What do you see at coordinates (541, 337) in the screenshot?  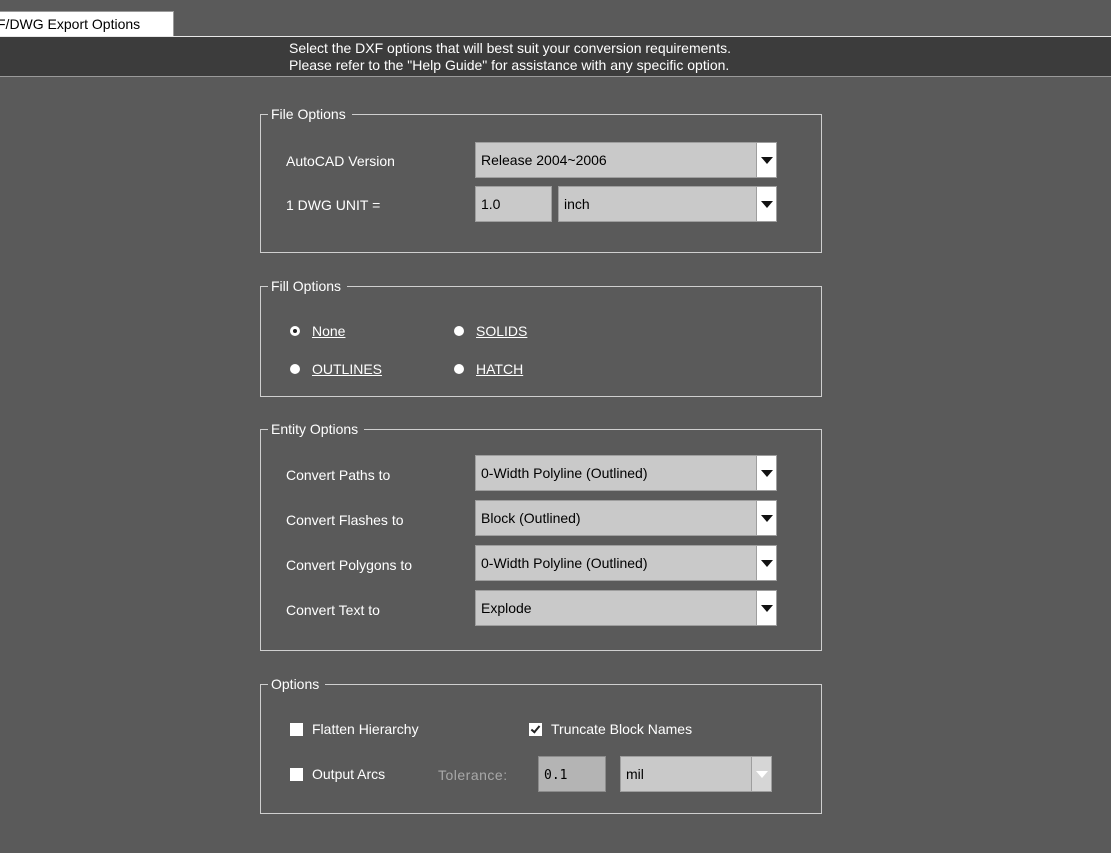 I see `fill-options-group: Fill Options None SOLIDS OUTLINES HATCH` at bounding box center [541, 337].